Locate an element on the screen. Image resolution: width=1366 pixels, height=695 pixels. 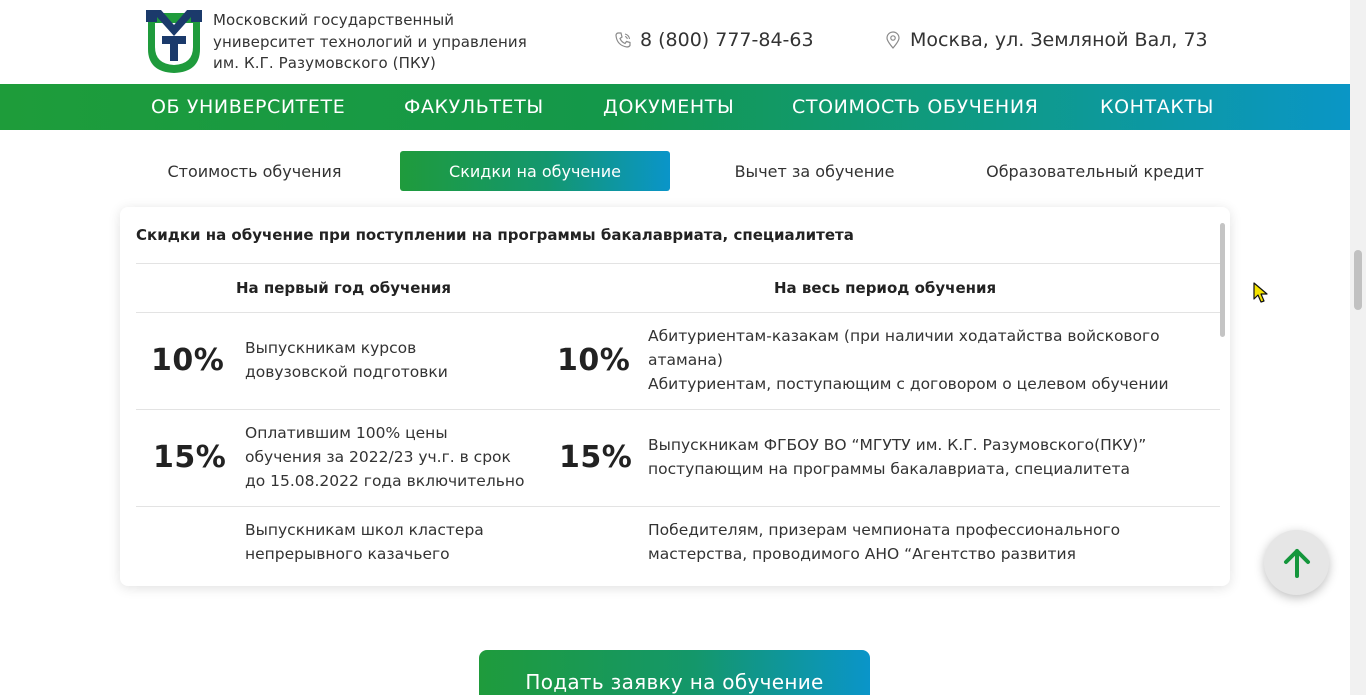
tab-tax-deduction: Вычет за обучение is located at coordinates (814, 171).